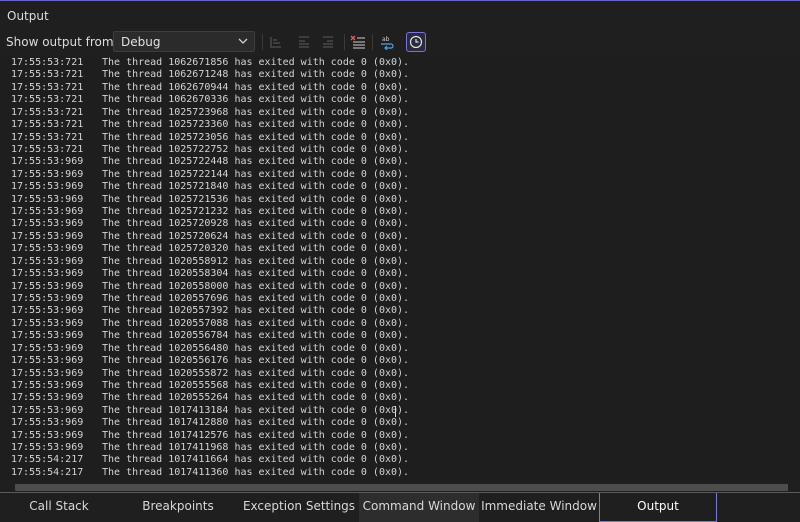 The width and height of the screenshot is (800, 522). What do you see at coordinates (243, 41) in the screenshot?
I see `chevron-down-icon` at bounding box center [243, 41].